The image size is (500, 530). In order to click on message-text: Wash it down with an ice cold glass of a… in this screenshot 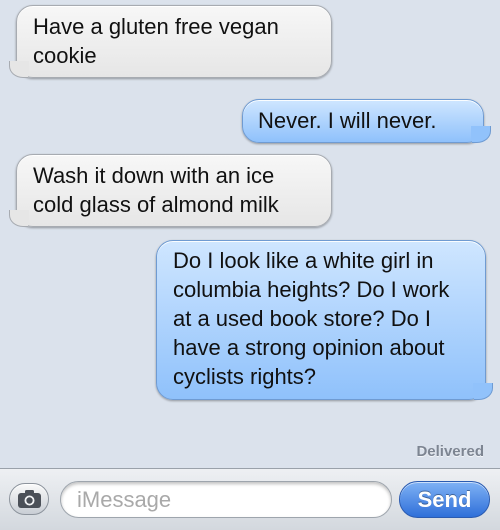, I will do `click(156, 190)`.